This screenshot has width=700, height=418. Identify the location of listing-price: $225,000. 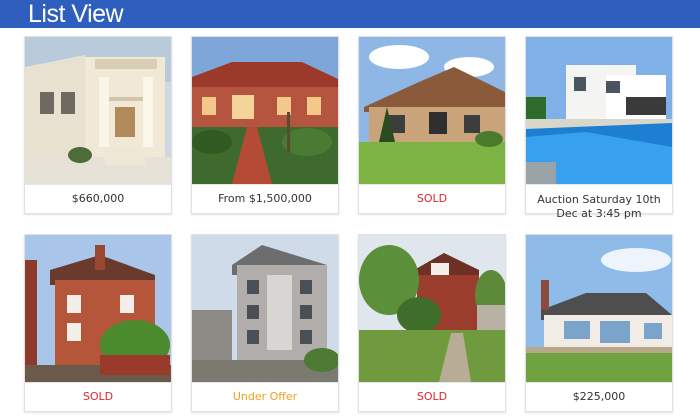
(599, 396).